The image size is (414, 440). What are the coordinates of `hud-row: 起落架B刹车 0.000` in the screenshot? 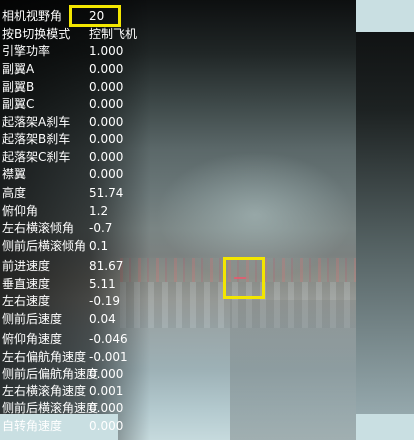 It's located at (65, 139).